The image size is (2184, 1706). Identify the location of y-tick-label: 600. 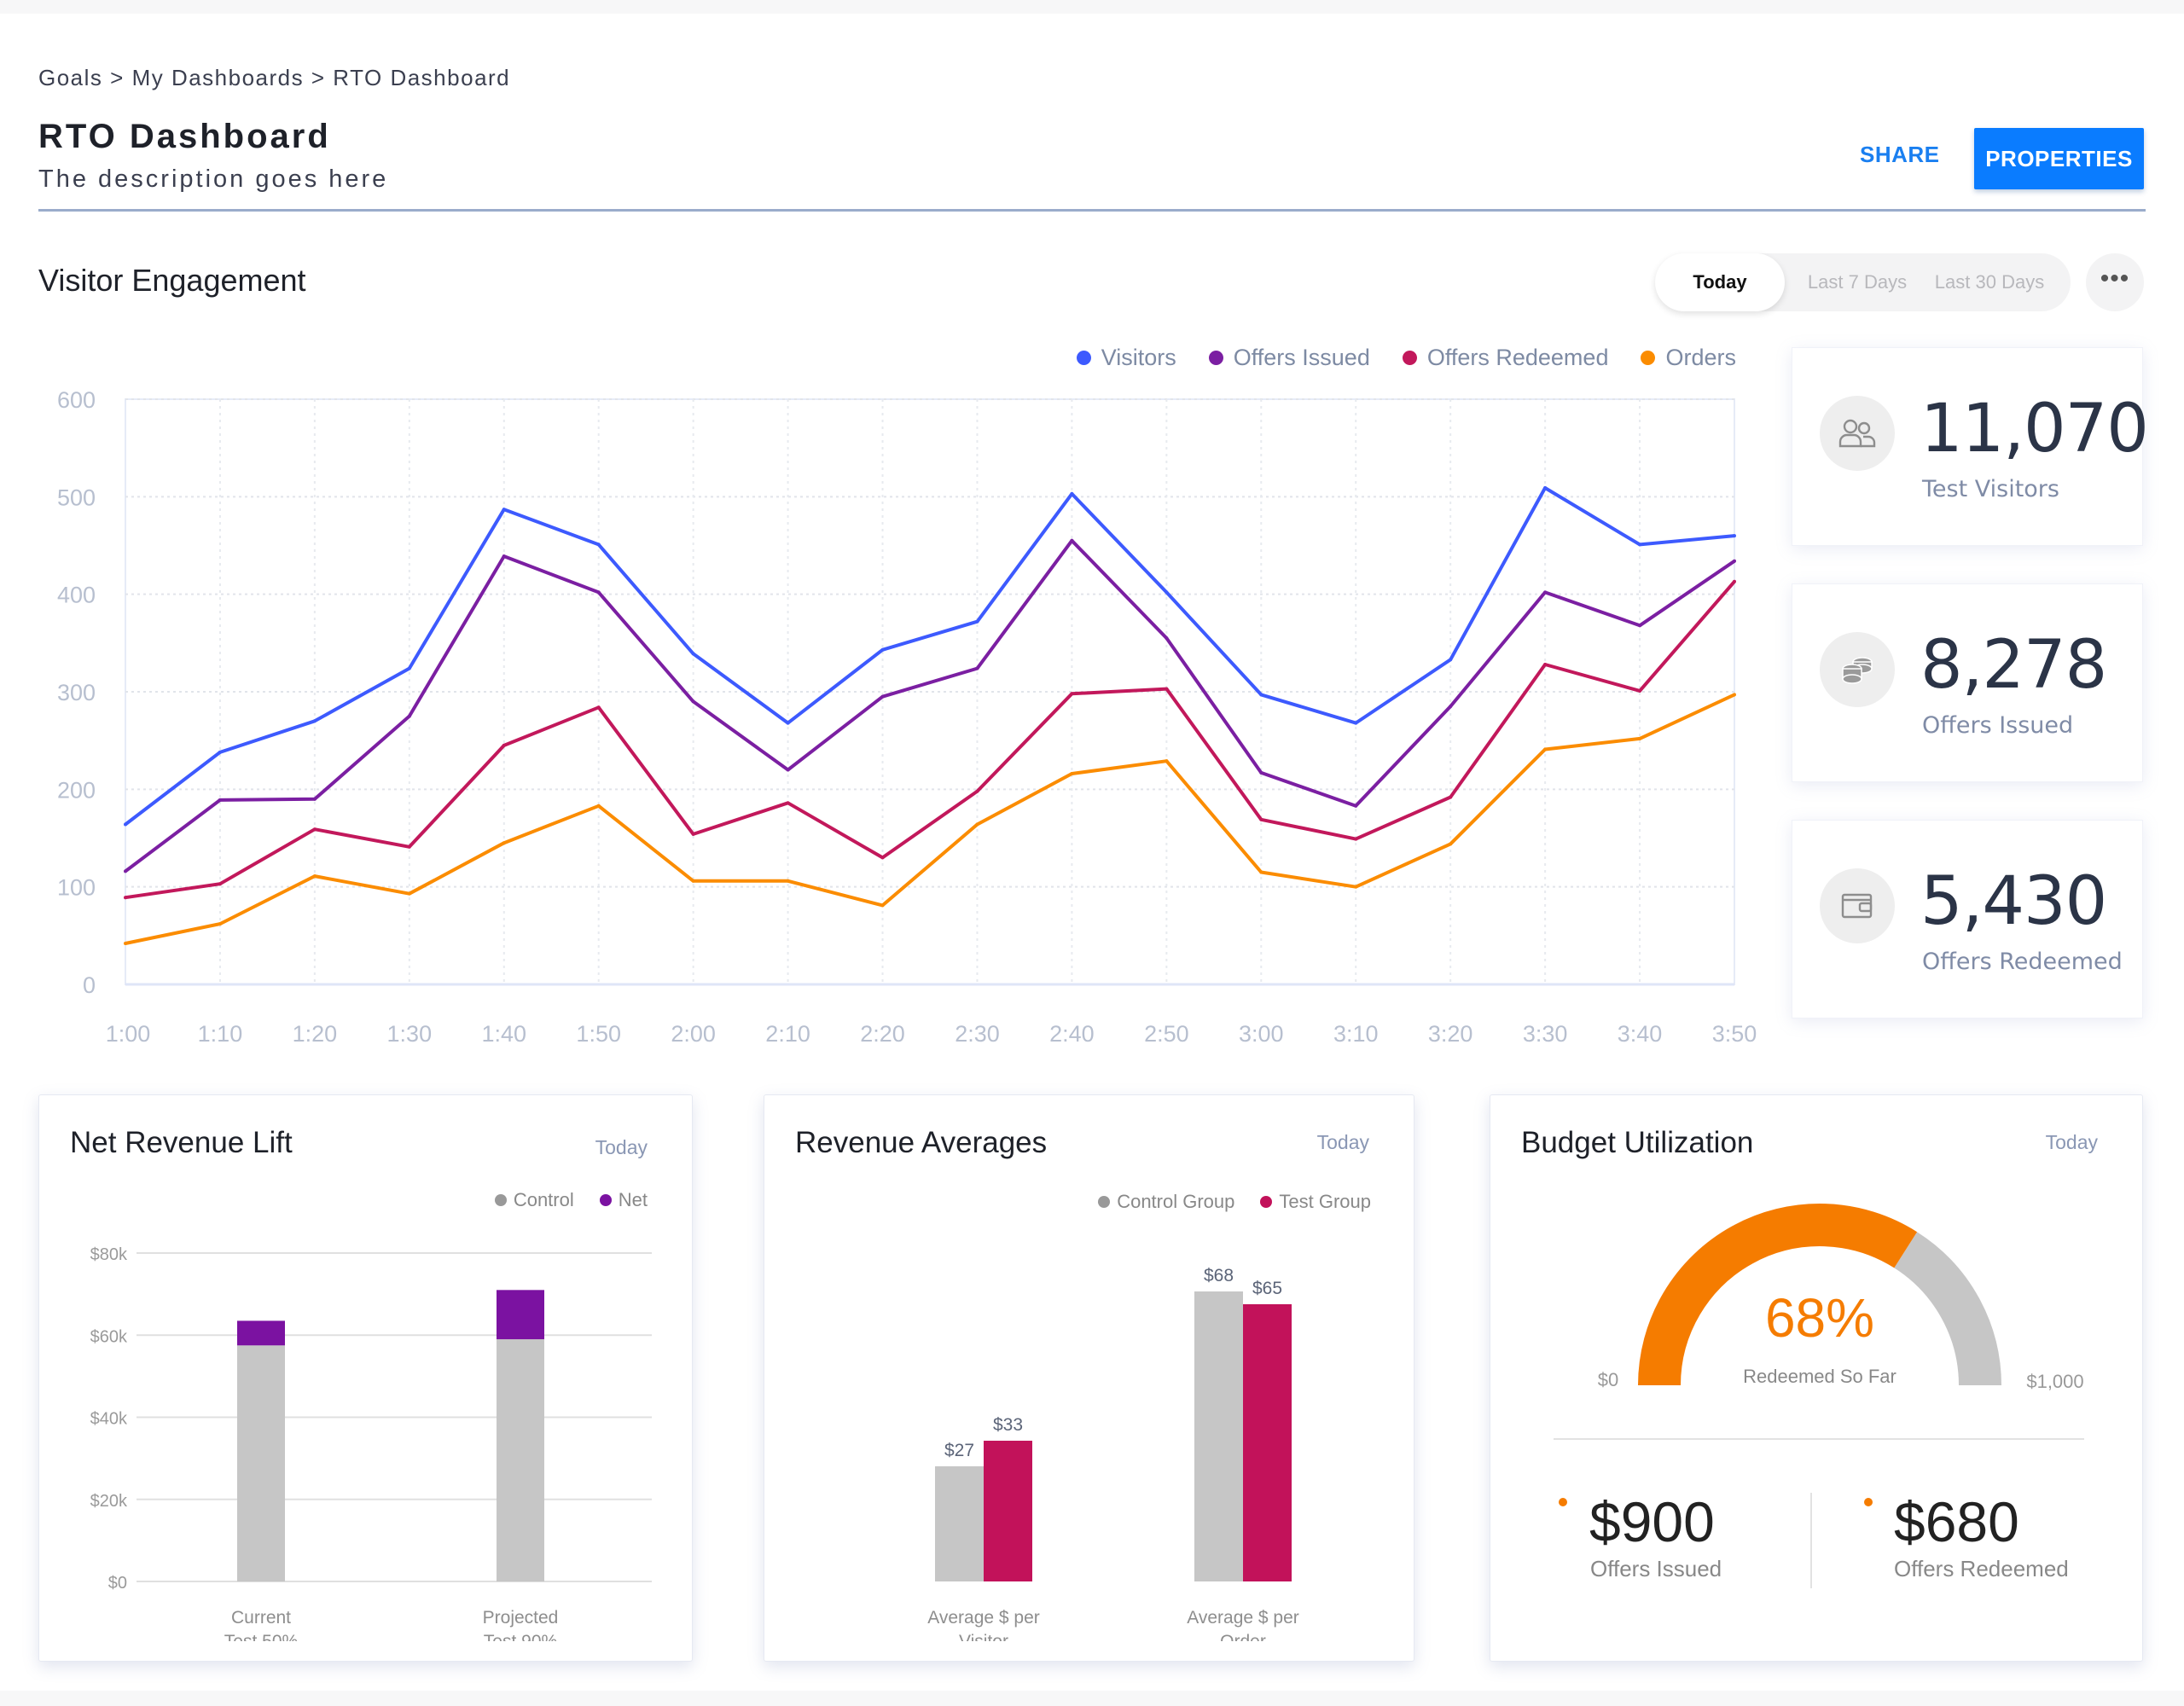
(77, 400).